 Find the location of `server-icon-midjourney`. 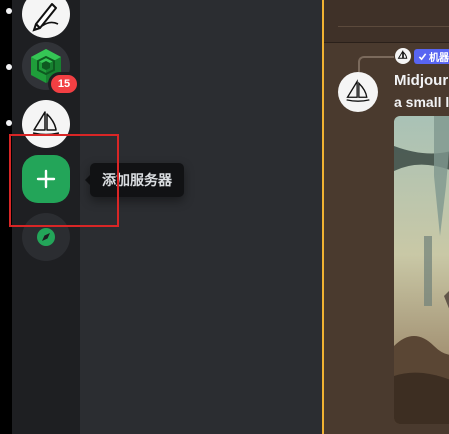

server-icon-midjourney is located at coordinates (46, 124).